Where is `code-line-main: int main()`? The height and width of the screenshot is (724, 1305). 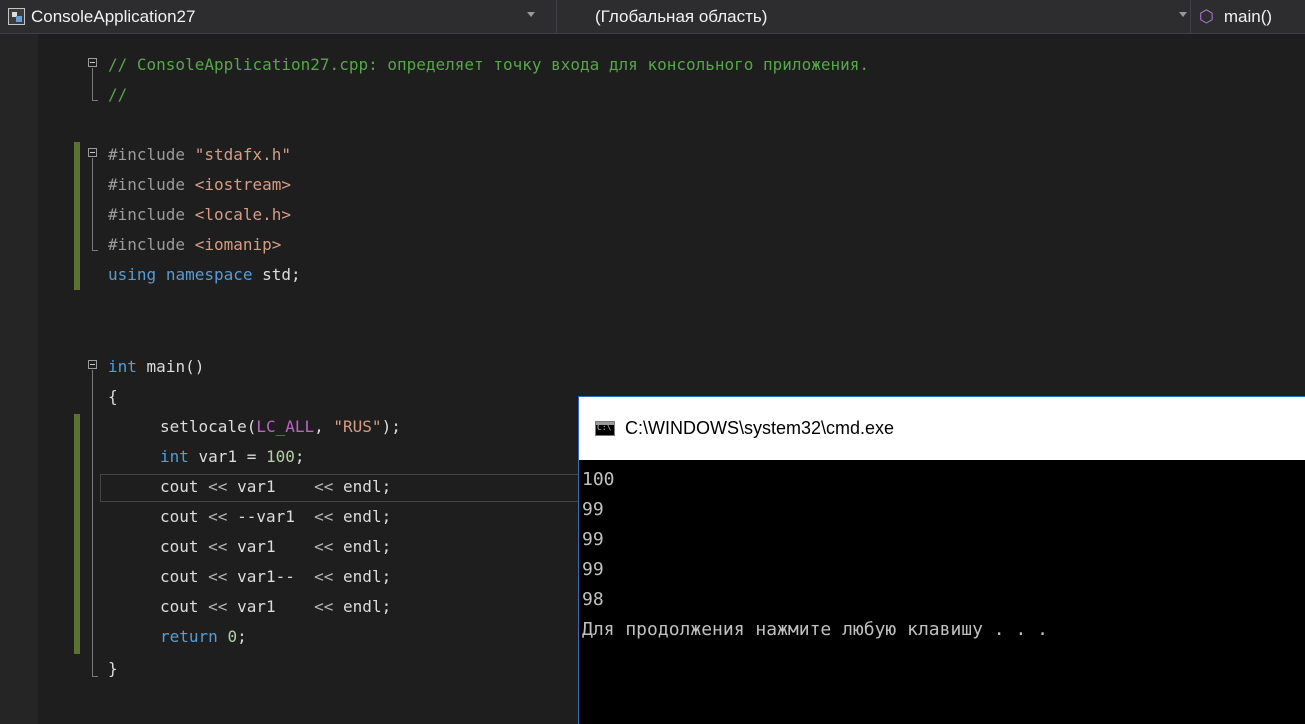 code-line-main: int main() is located at coordinates (156, 367).